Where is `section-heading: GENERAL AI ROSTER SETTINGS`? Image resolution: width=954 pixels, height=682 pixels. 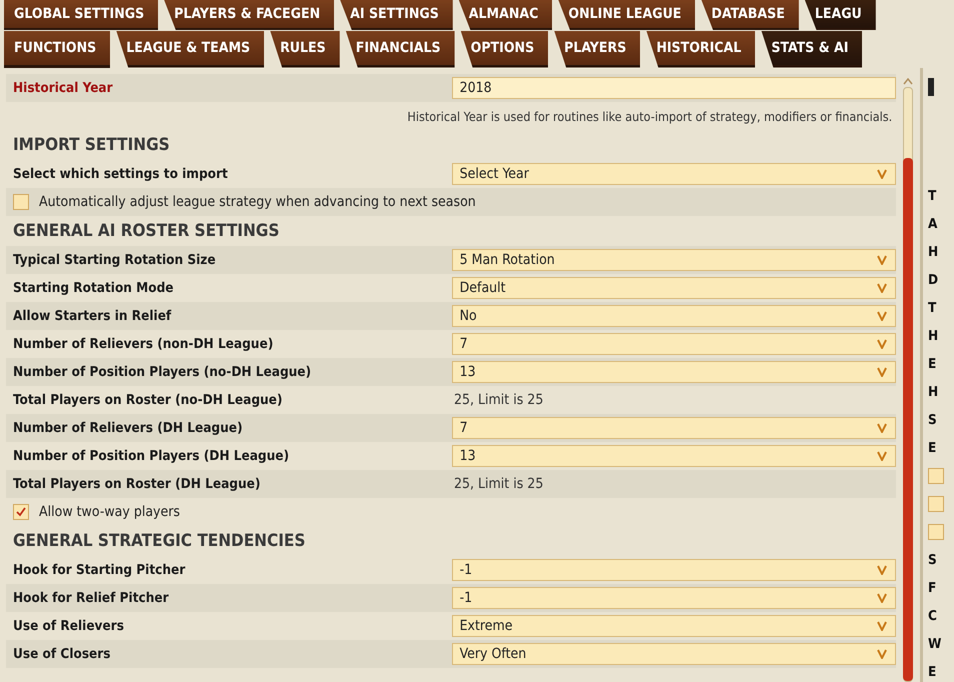 section-heading: GENERAL AI ROSTER SETTINGS is located at coordinates (146, 231).